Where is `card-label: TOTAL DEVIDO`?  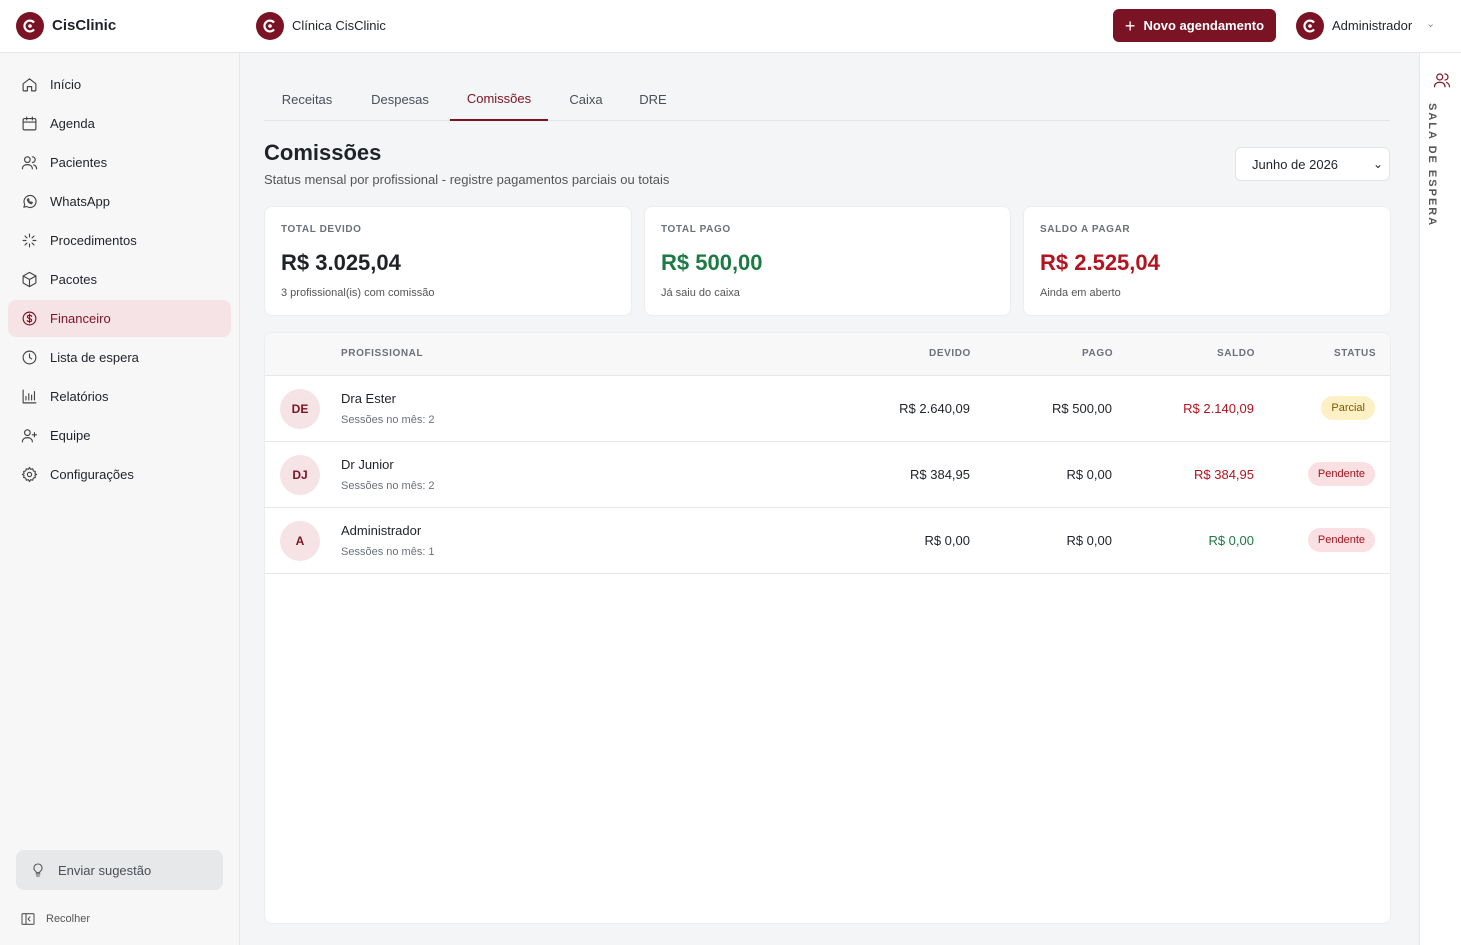
card-label: TOTAL DEVIDO is located at coordinates (321, 229).